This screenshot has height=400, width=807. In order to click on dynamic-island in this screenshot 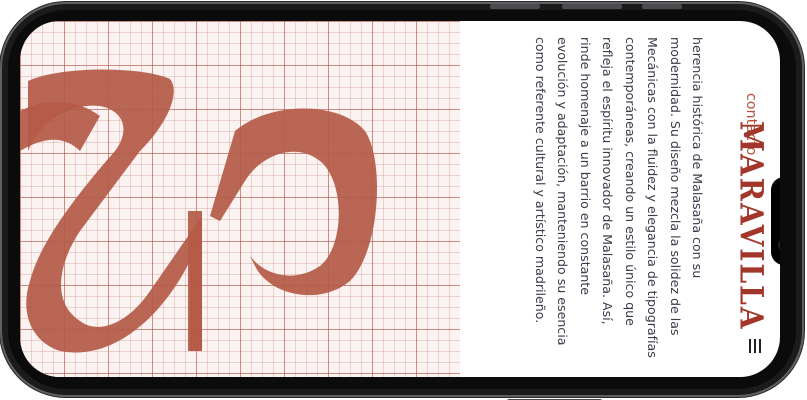, I will do `click(775, 221)`.